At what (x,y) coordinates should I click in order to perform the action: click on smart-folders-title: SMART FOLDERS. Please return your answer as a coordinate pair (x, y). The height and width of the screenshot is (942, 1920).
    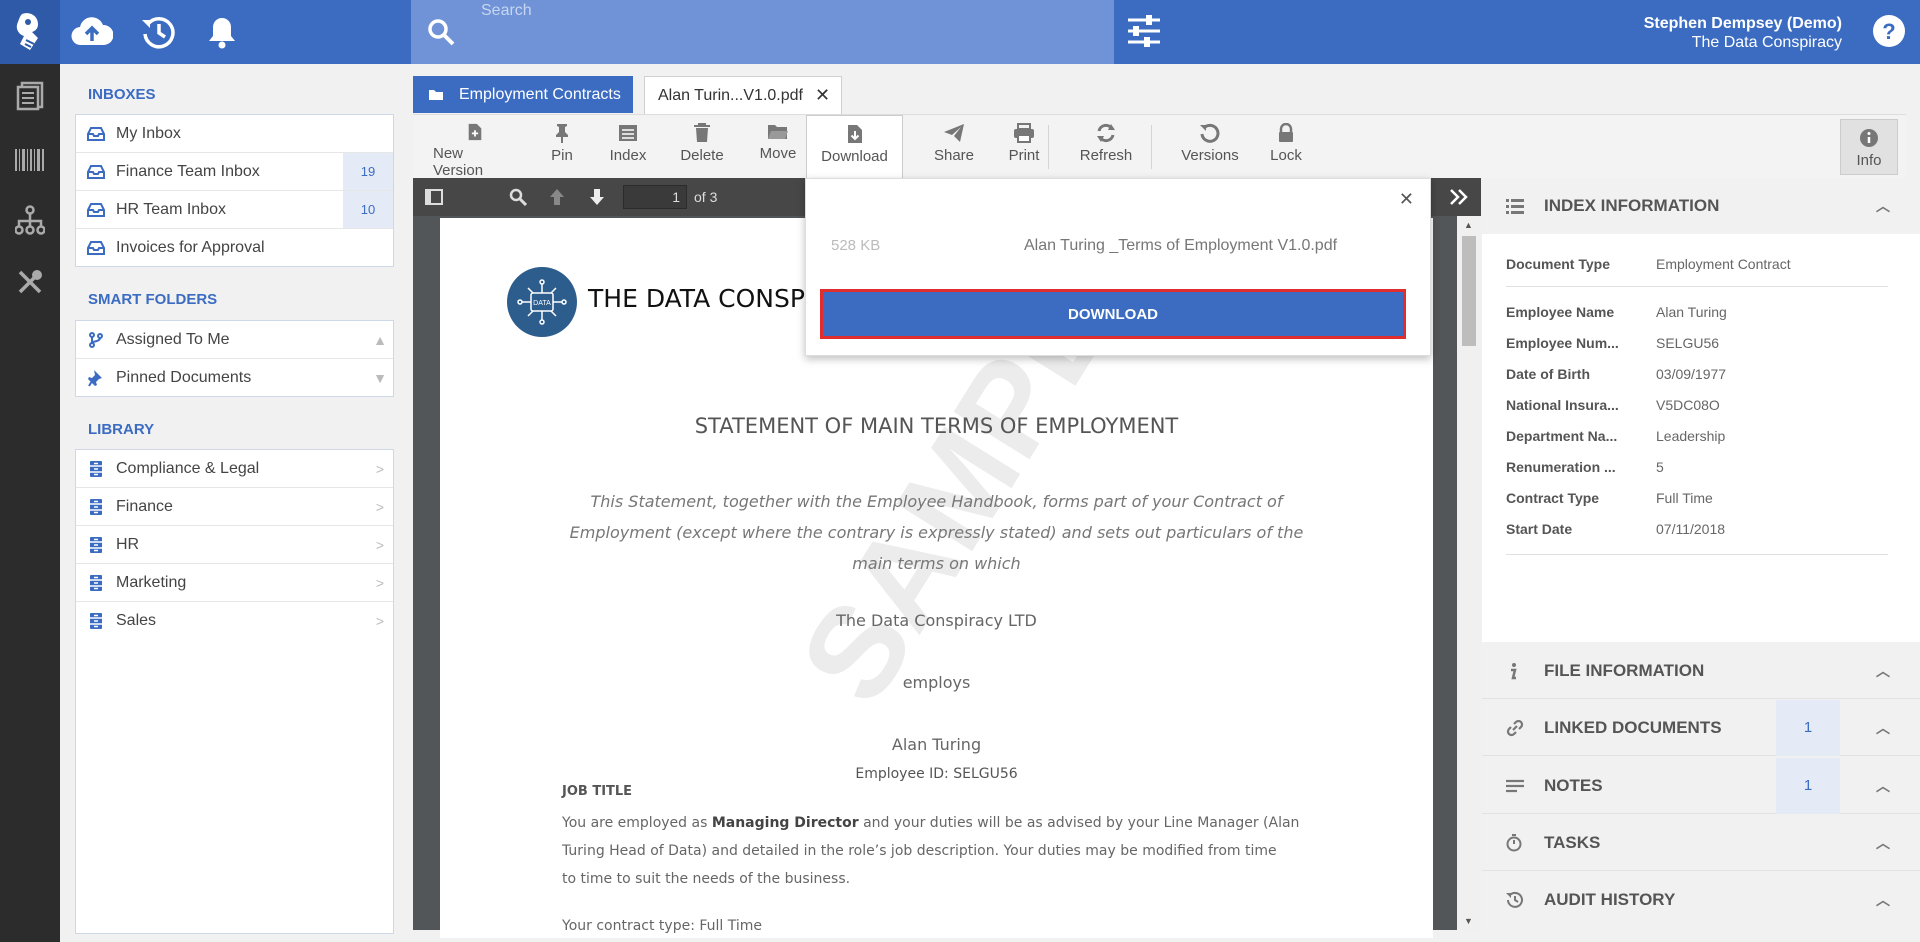
    Looking at the image, I should click on (153, 299).